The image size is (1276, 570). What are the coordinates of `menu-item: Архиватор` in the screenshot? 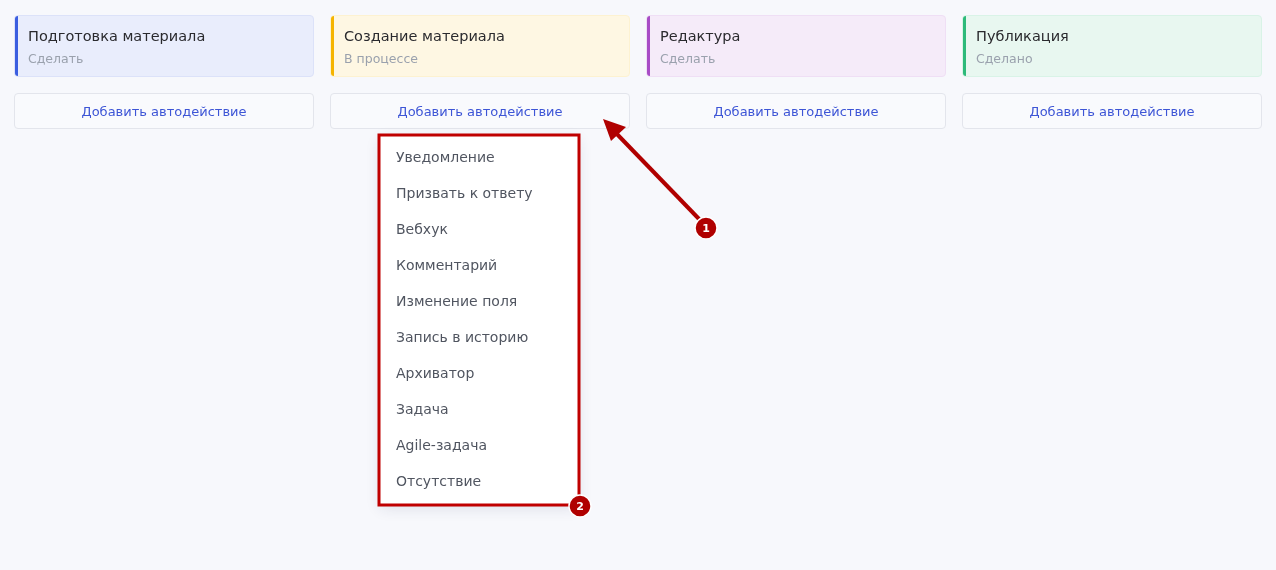 It's located at (427, 373).